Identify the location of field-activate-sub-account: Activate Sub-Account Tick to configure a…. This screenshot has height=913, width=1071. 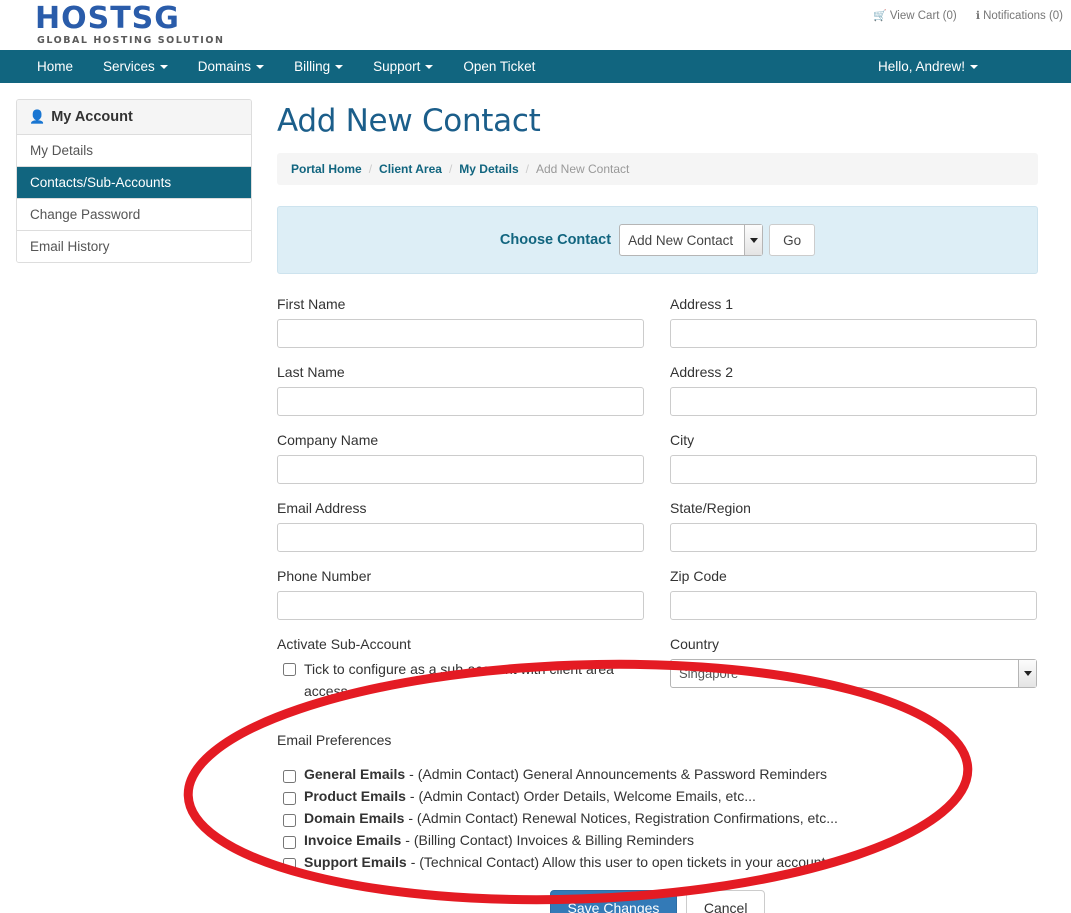
(460, 669).